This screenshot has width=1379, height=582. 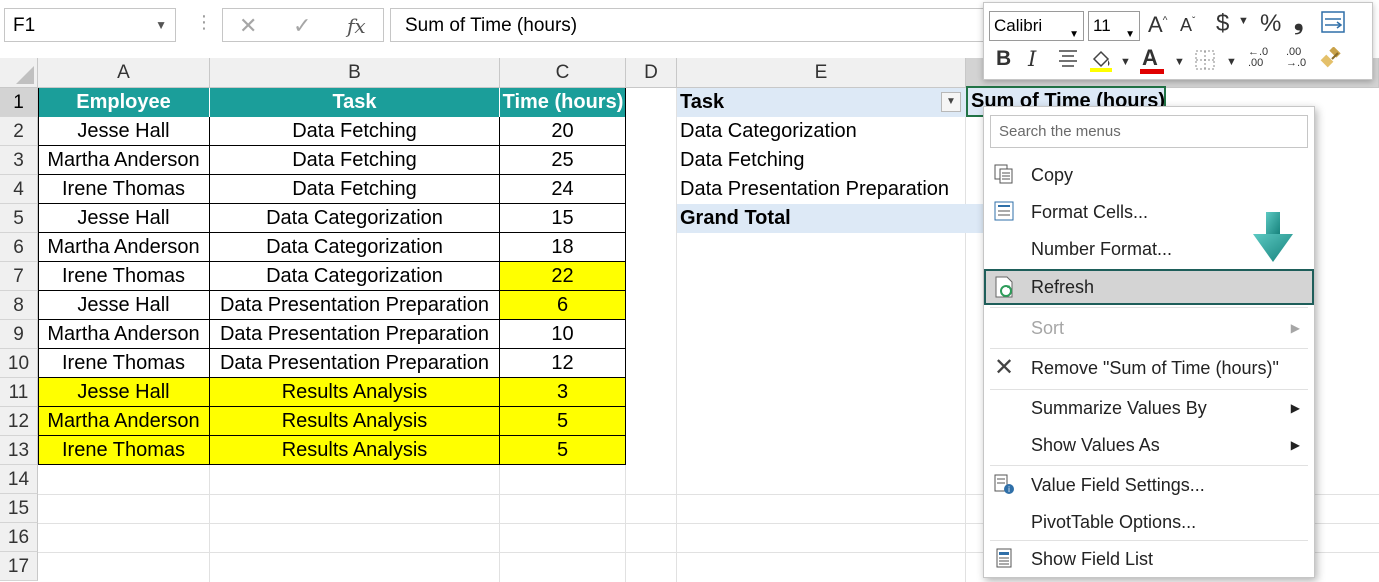 I want to click on table-cell-time: 18, so click(x=563, y=247).